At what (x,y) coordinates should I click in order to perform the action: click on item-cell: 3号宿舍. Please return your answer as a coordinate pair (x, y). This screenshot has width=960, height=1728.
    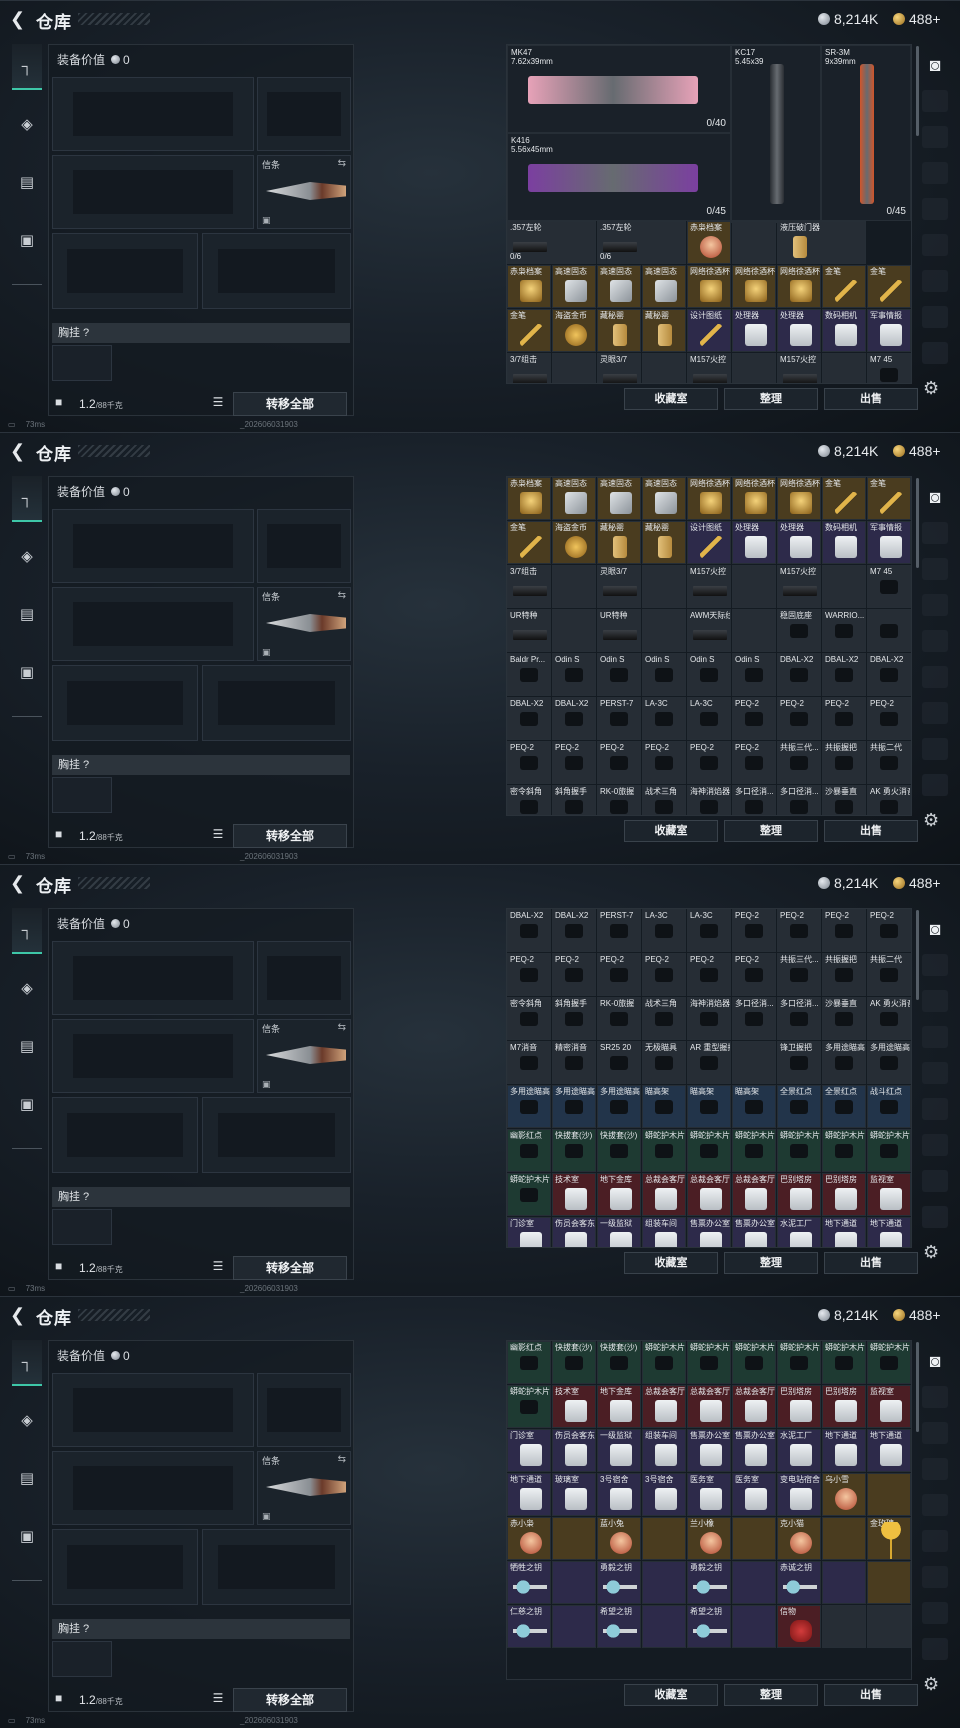
    Looking at the image, I should click on (664, 1494).